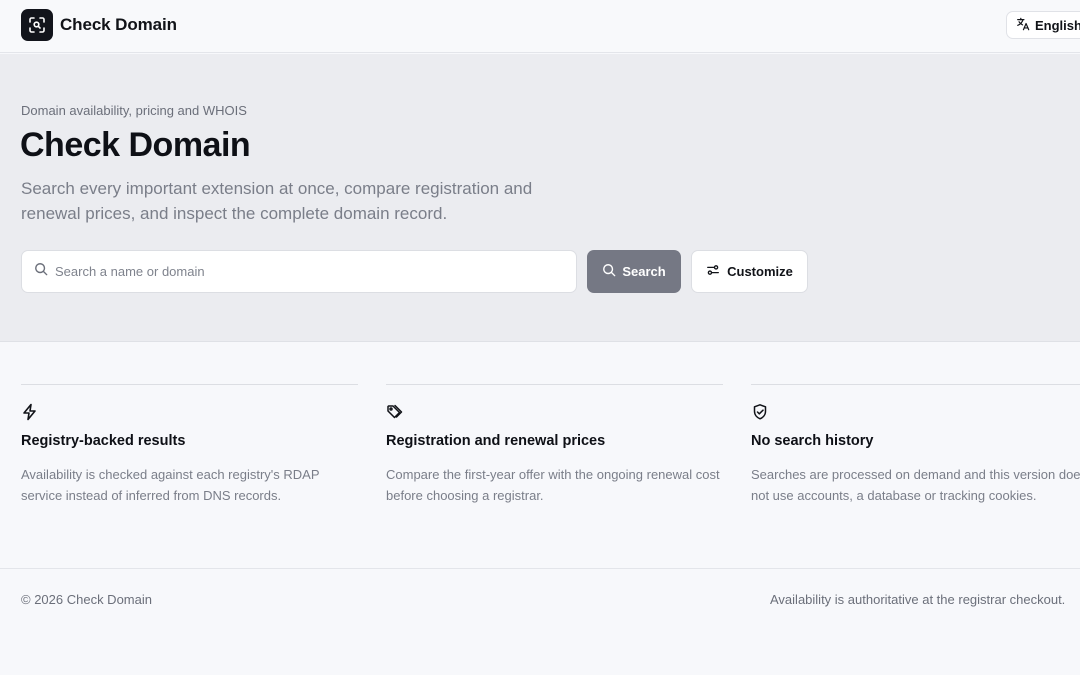  What do you see at coordinates (103, 441) in the screenshot?
I see `feature-title: Registry-backed results` at bounding box center [103, 441].